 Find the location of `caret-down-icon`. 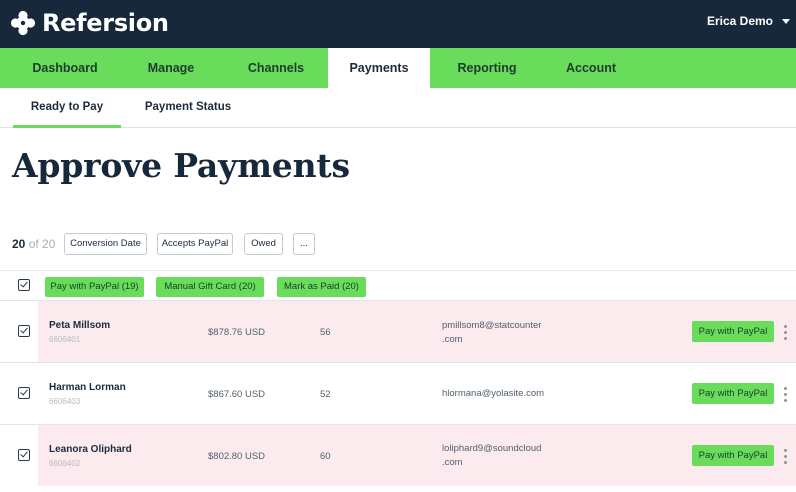

caret-down-icon is located at coordinates (786, 21).